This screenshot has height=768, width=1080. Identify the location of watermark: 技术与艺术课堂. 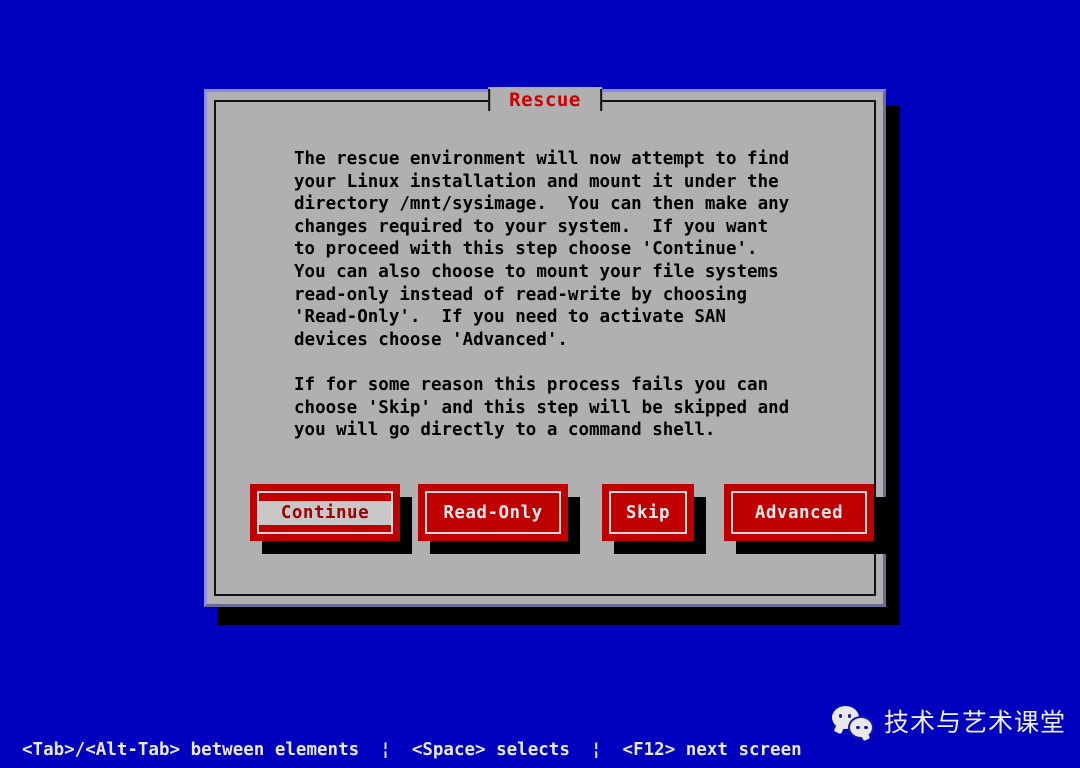
(948, 723).